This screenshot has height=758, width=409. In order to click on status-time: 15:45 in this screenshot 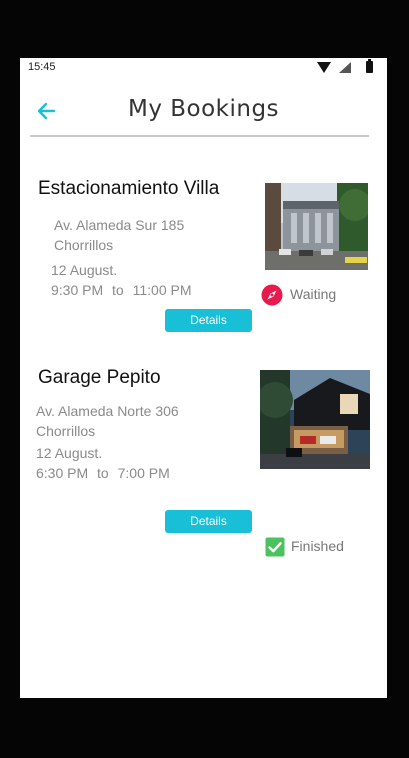, I will do `click(42, 67)`.